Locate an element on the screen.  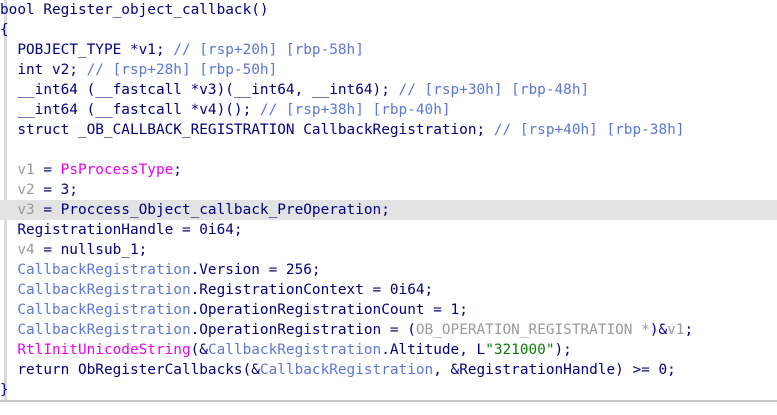
code-token: int v2; is located at coordinates (43, 70).